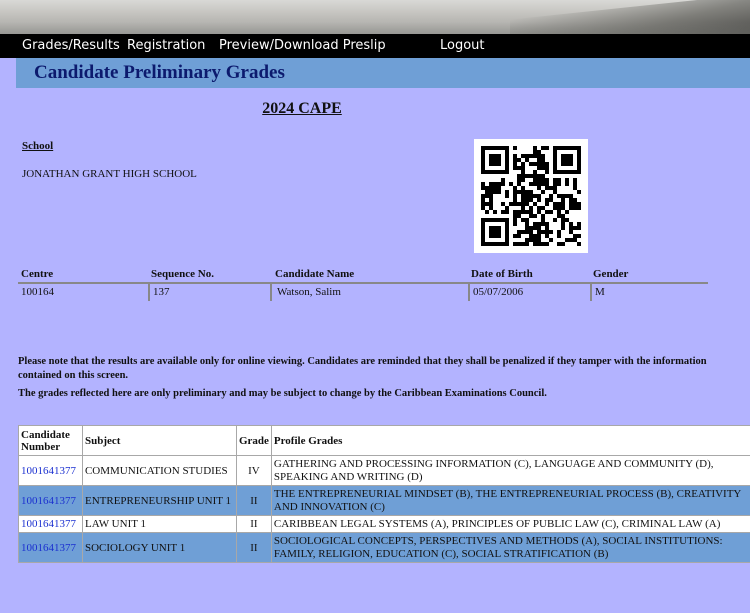 The height and width of the screenshot is (613, 750). Describe the element at coordinates (159, 72) in the screenshot. I see `page-title: Candidate Preliminary Grades` at that location.